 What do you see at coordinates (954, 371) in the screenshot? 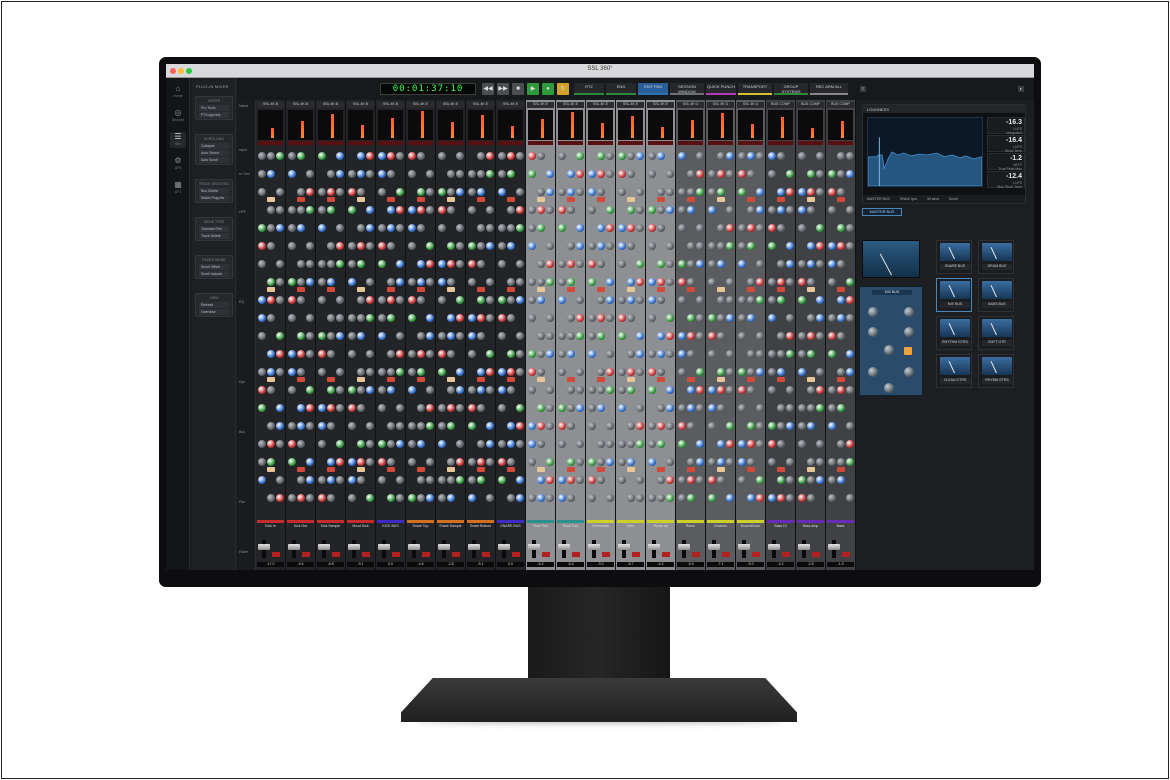
I see `bus-tile: CLEAN GTRS` at bounding box center [954, 371].